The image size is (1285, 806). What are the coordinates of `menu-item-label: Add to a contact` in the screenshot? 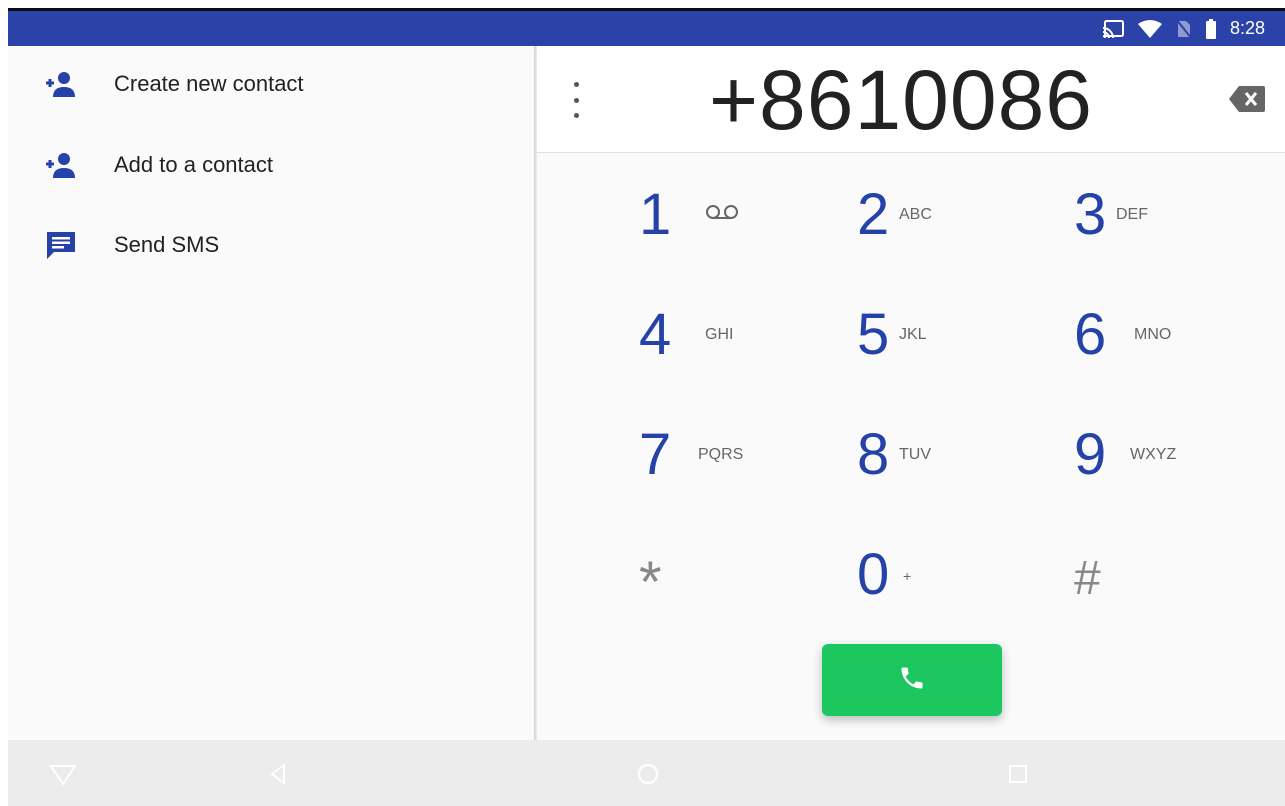 It's located at (193, 164).